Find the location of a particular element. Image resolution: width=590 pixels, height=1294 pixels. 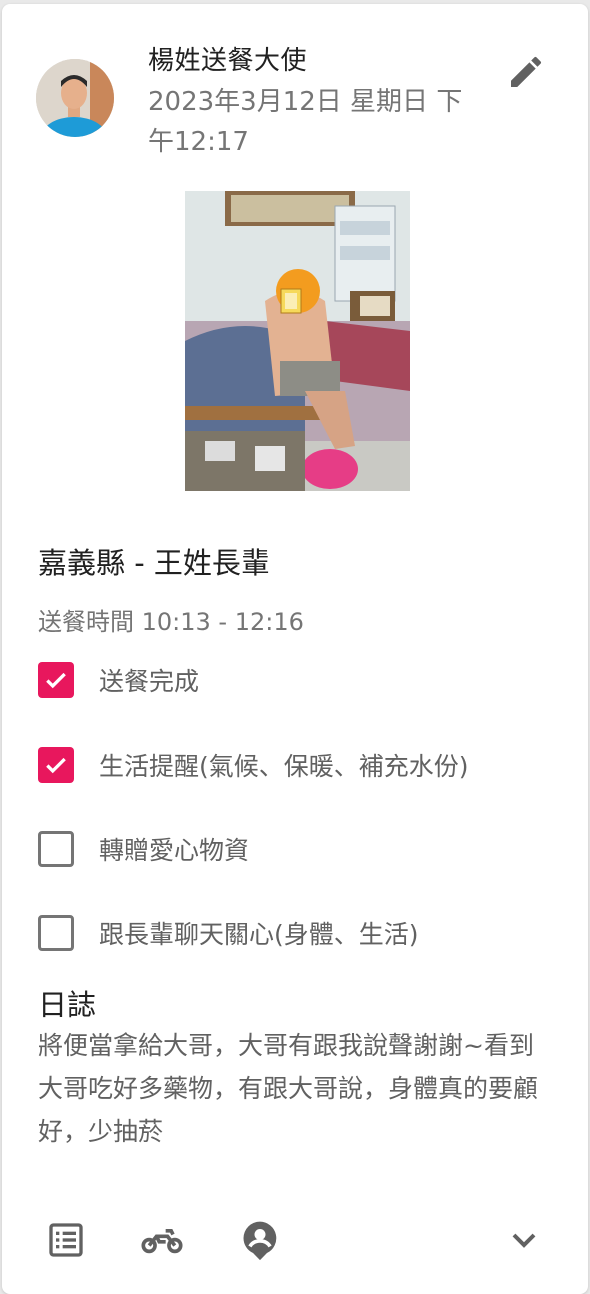

avatar-photo is located at coordinates (75, 98).